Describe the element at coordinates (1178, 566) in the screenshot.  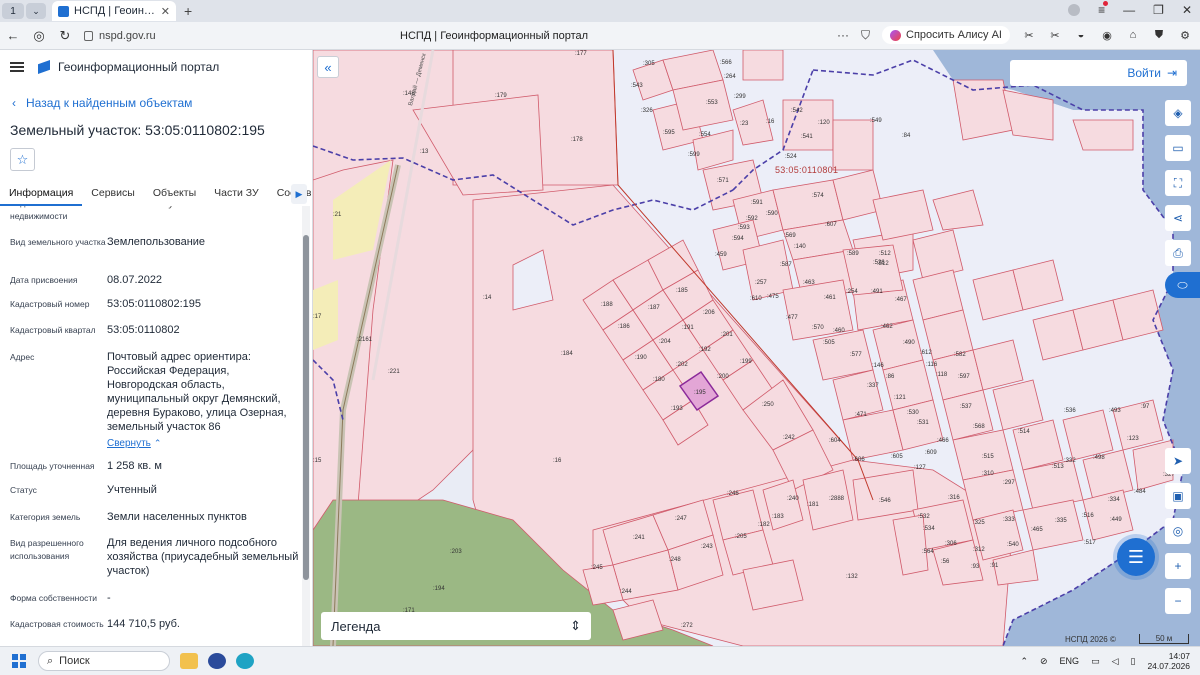
I see `zoom-in-icon: +` at that location.